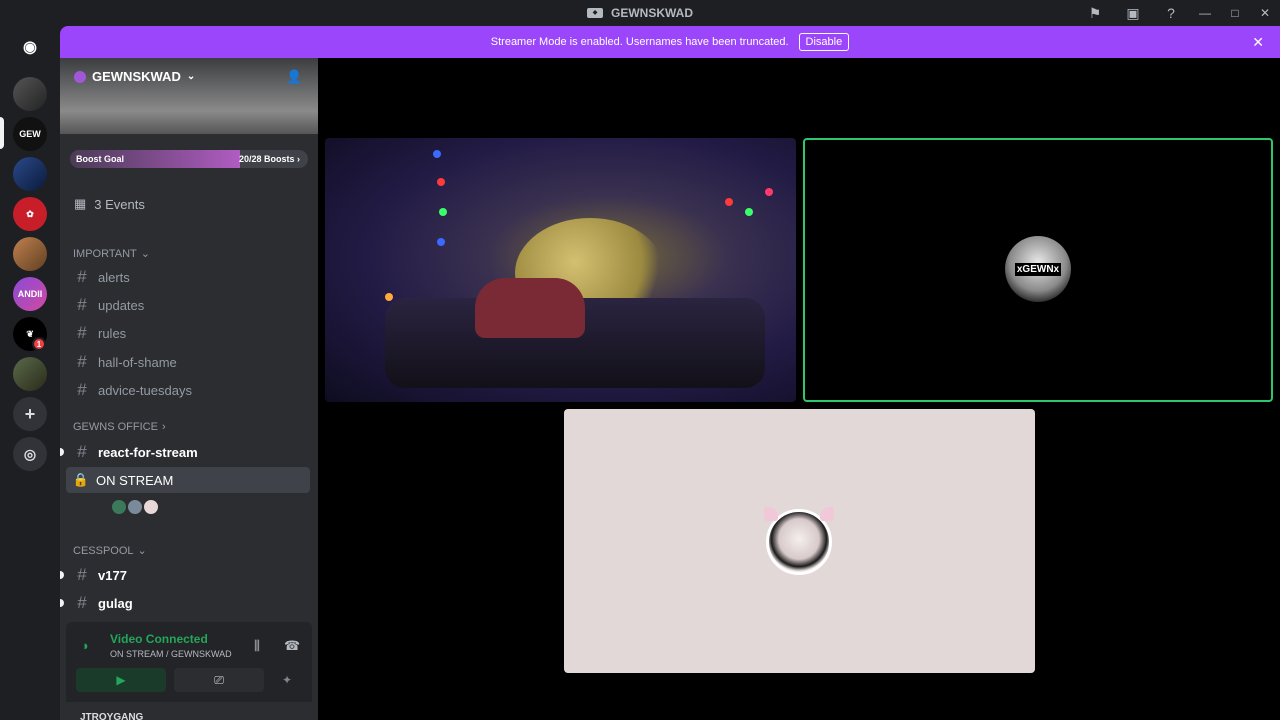 The image size is (1280, 720). What do you see at coordinates (1095, 13) in the screenshot?
I see `flag-icon: ⚑` at bounding box center [1095, 13].